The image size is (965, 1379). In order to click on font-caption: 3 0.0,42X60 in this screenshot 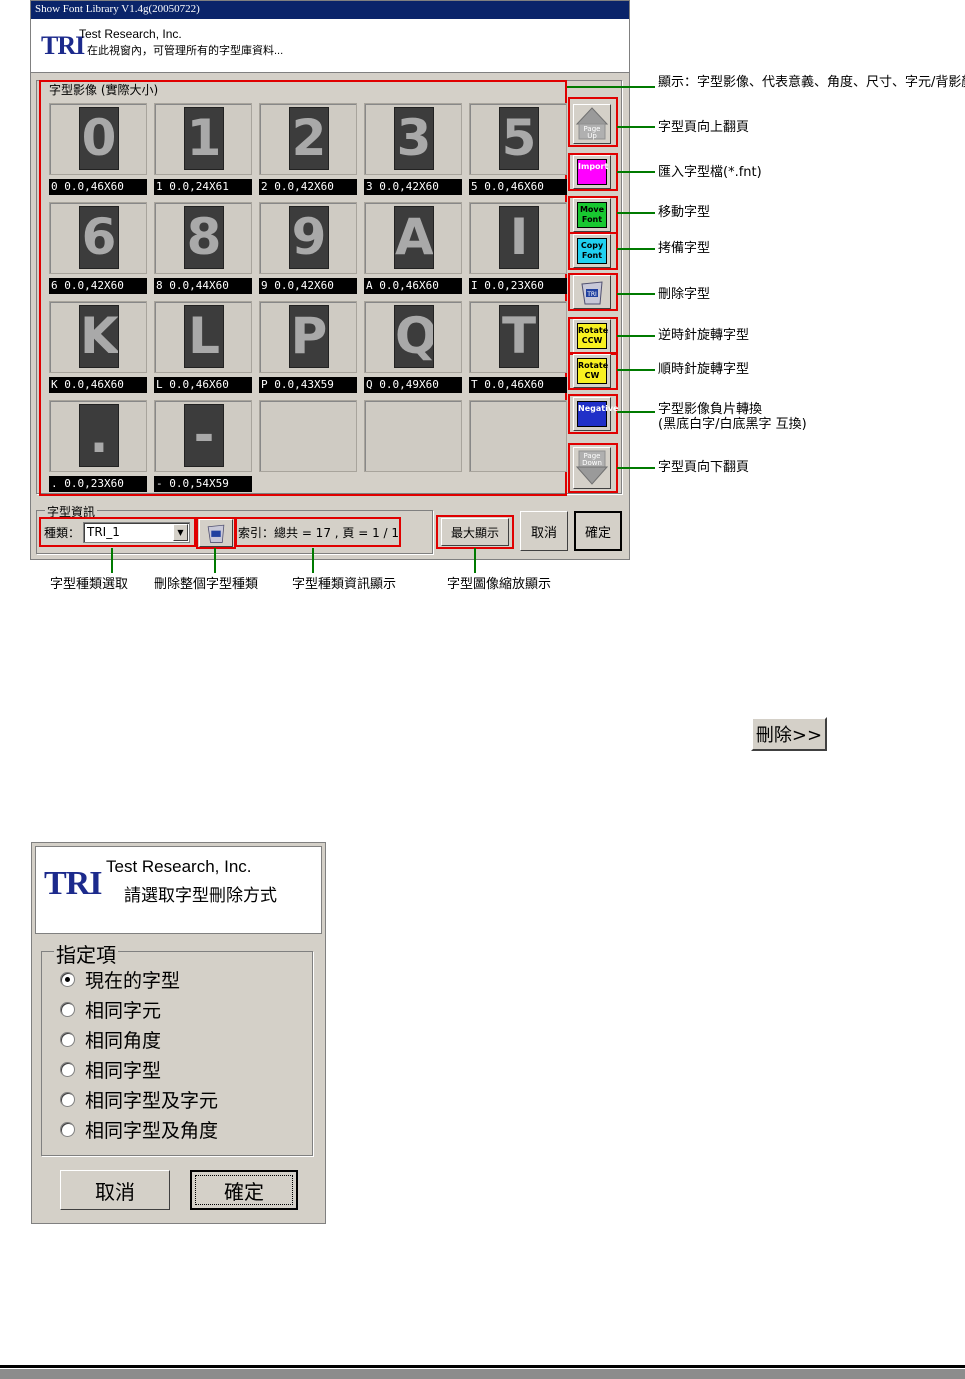, I will do `click(413, 187)`.